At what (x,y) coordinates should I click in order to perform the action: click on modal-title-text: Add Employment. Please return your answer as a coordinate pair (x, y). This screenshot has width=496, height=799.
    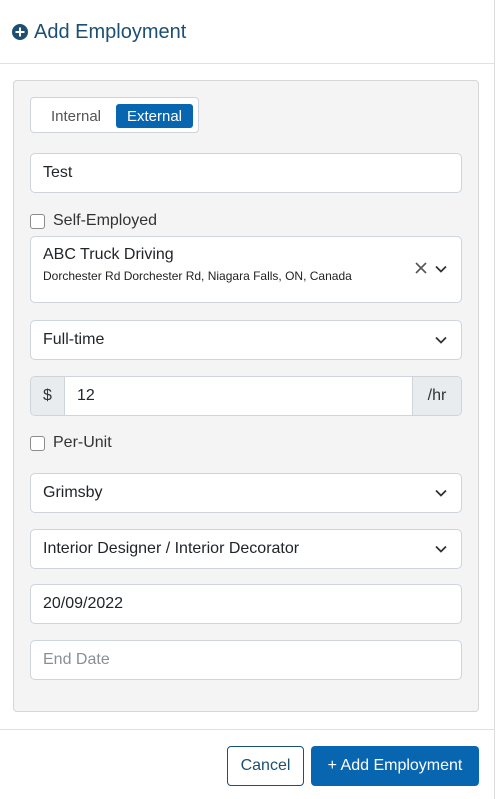
    Looking at the image, I should click on (110, 31).